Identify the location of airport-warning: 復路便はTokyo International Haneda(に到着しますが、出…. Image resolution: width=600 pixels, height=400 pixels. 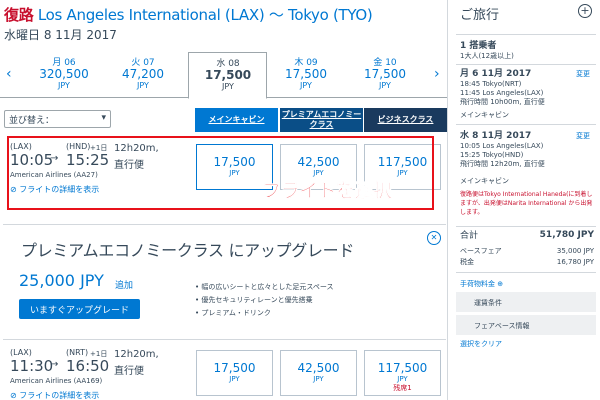
(526, 203).